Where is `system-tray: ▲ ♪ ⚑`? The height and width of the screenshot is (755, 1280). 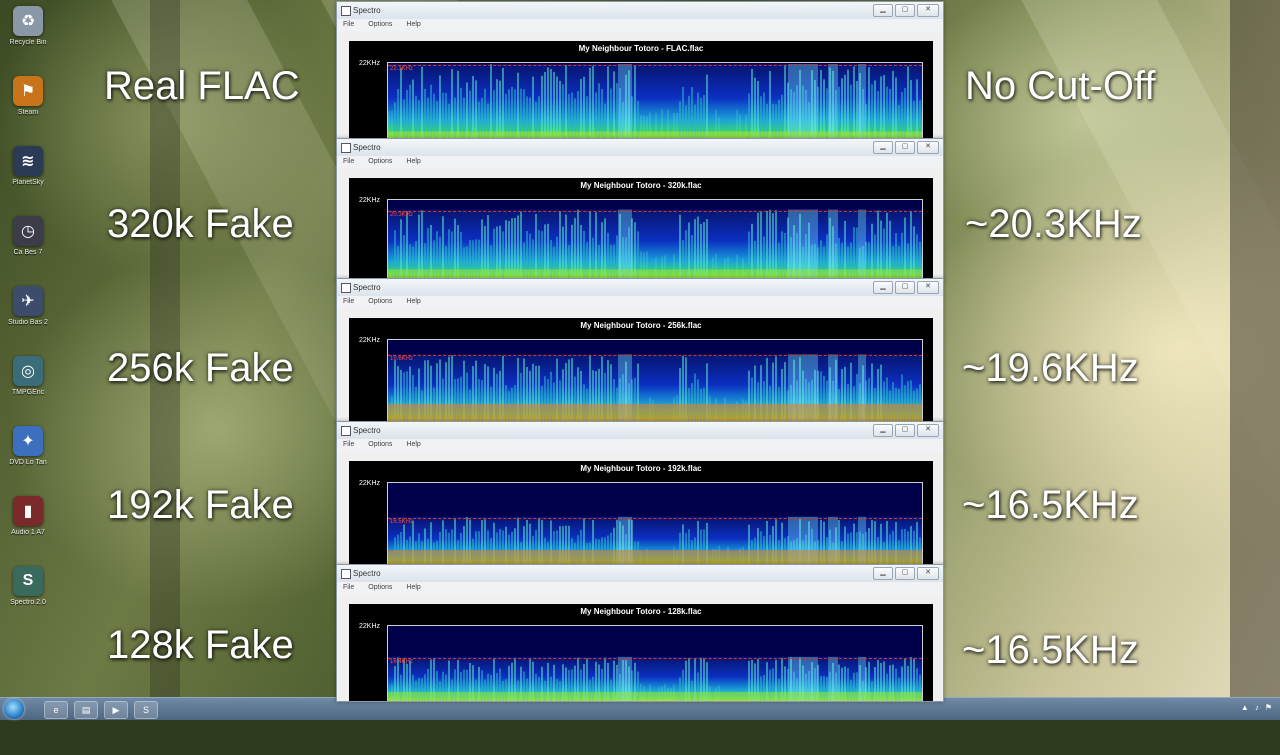 system-tray: ▲ ♪ ⚑ is located at coordinates (1256, 707).